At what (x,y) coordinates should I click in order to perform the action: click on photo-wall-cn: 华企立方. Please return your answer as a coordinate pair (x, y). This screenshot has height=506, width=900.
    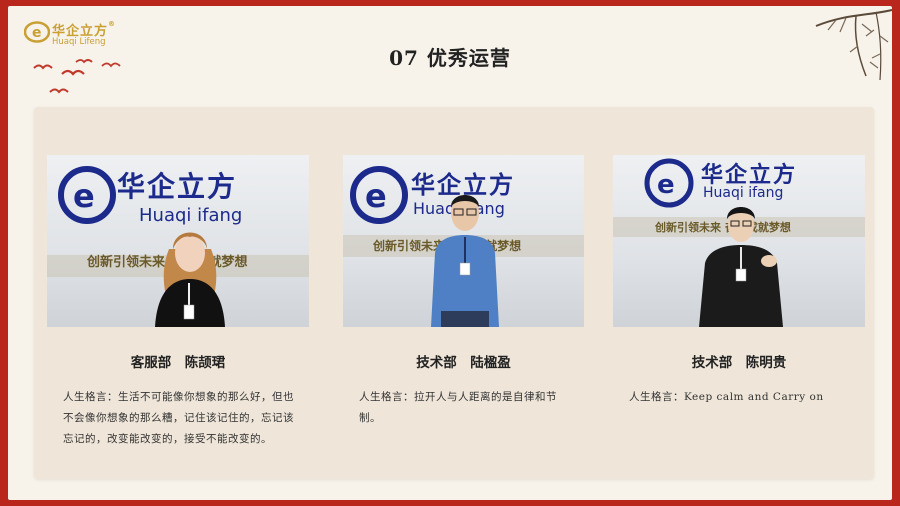
    Looking at the image, I should click on (177, 186).